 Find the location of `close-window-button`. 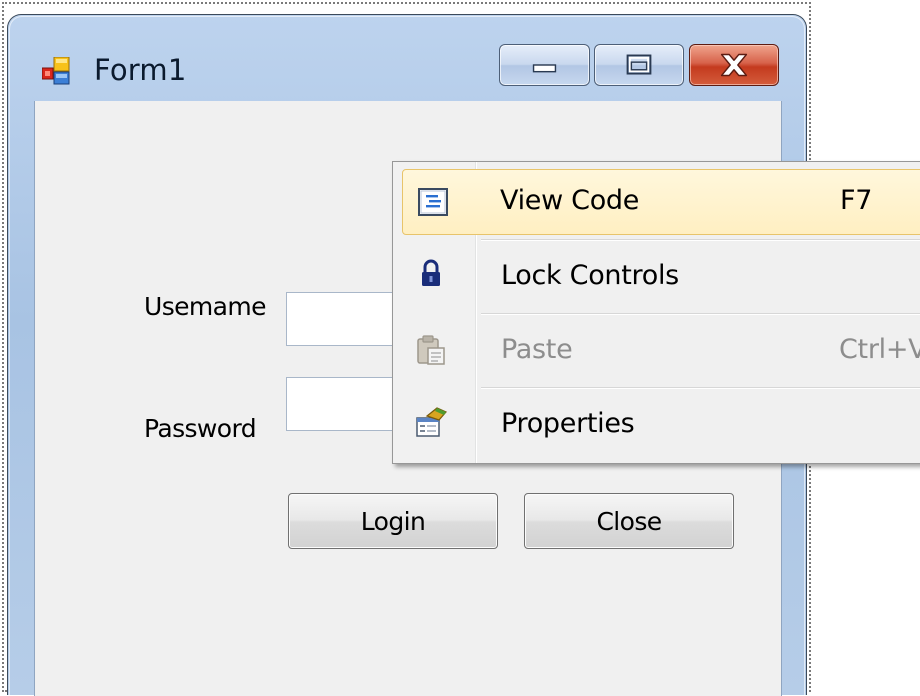

close-window-button is located at coordinates (734, 65).